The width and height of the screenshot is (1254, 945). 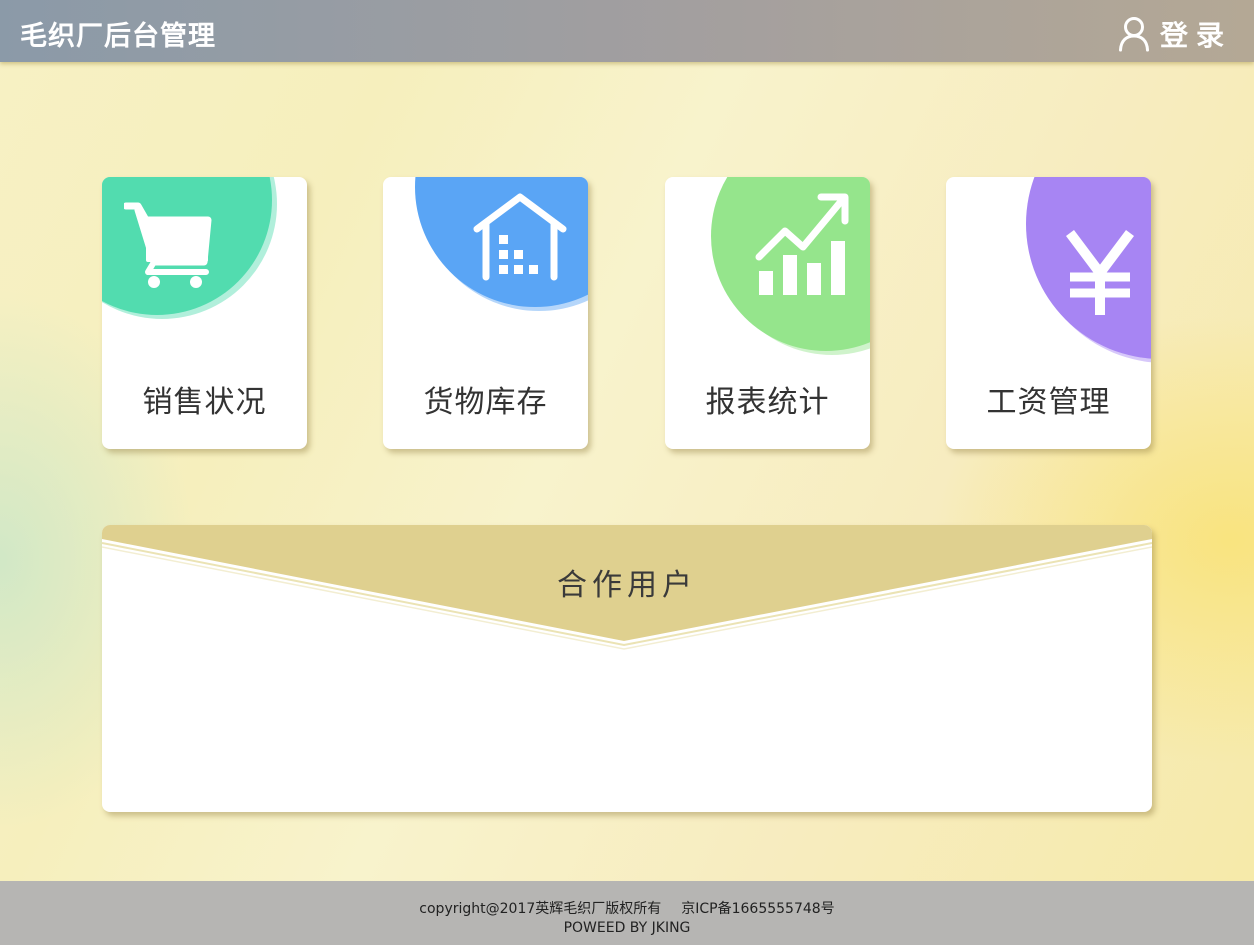 What do you see at coordinates (627, 928) in the screenshot?
I see `powered-by-text: POWEED BY JKING` at bounding box center [627, 928].